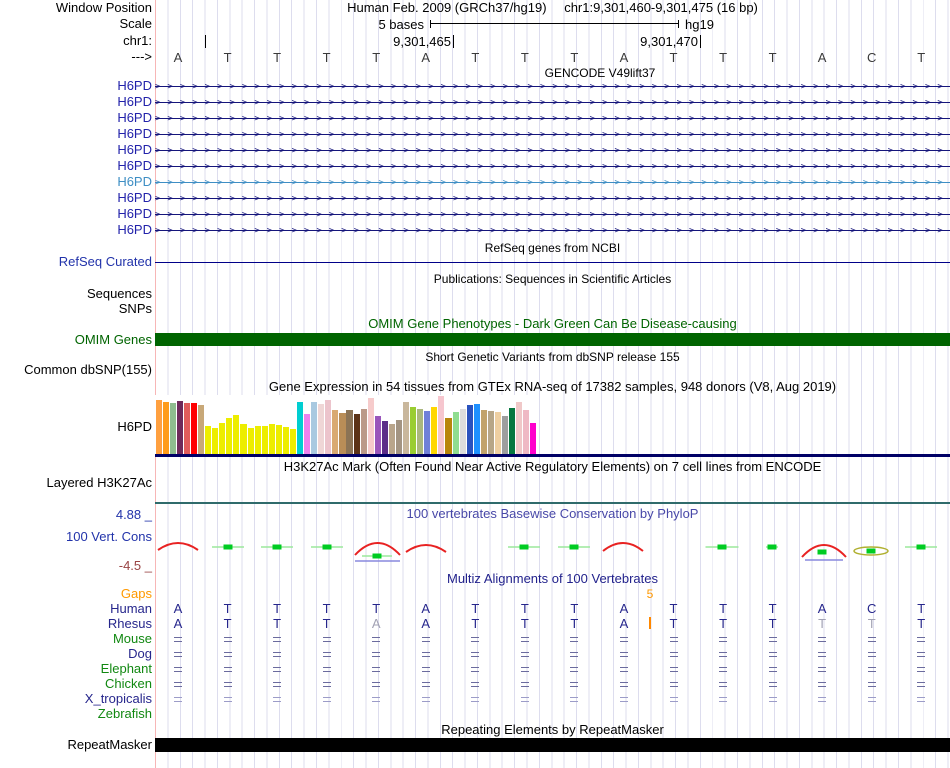 The width and height of the screenshot is (950, 768). Describe the element at coordinates (552, 339) in the screenshot. I see `omim-genes-bar` at that location.